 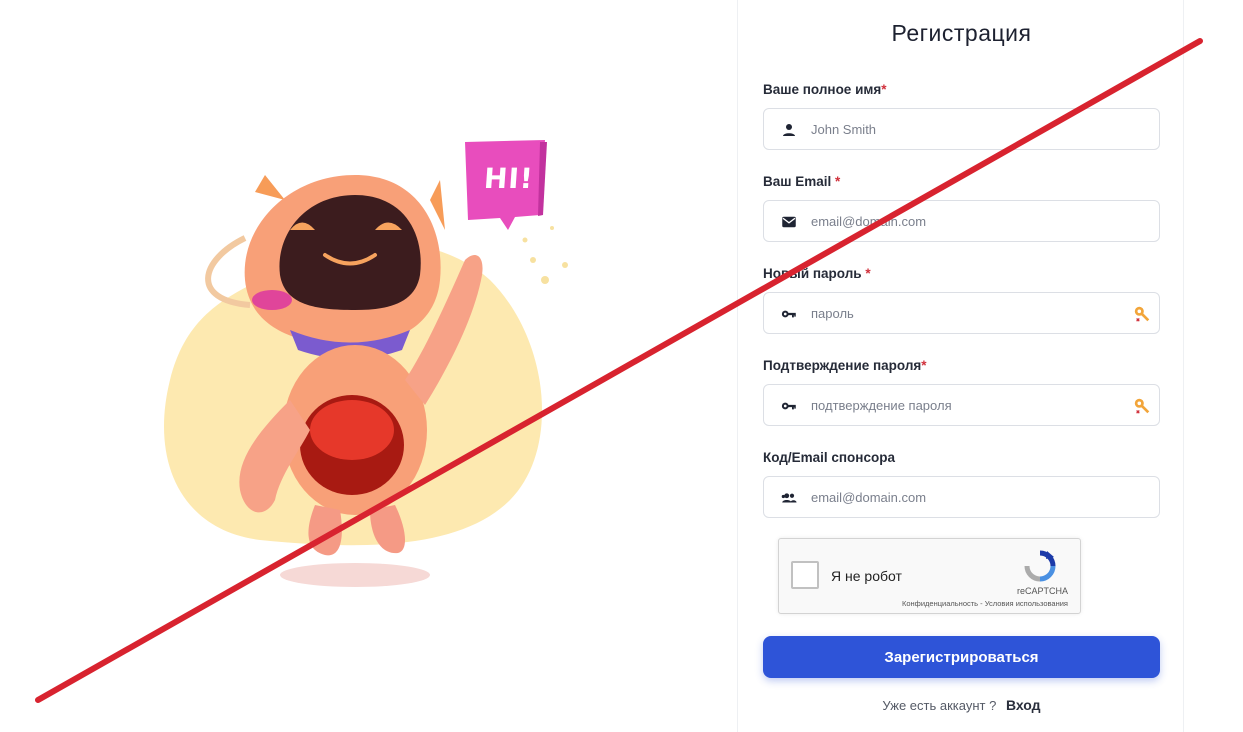 I want to click on register-button: Зарегистрироваться, so click(x=961, y=657).